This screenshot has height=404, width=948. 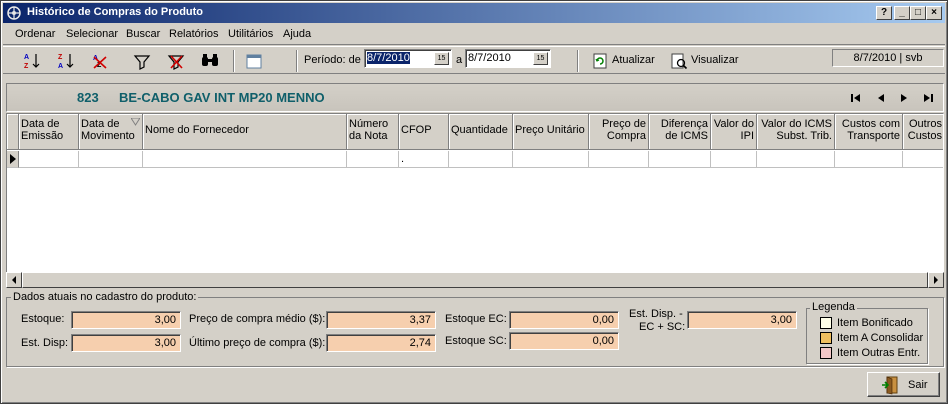 What do you see at coordinates (902, 13) in the screenshot?
I see `minimize-button: _` at bounding box center [902, 13].